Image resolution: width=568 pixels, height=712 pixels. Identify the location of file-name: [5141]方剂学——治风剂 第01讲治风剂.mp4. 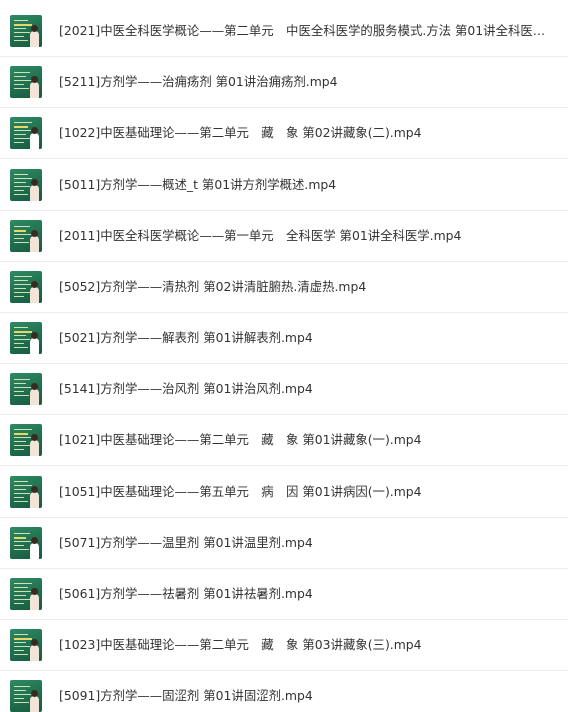
(304, 389).